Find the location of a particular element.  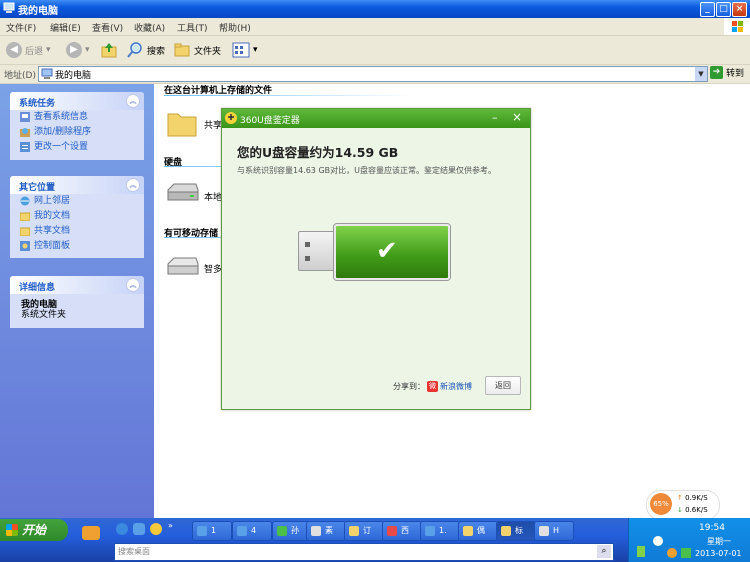

other-places-panel: 其它位置 ︽ 网上邻居 我的文档 共享文档 控制面板 is located at coordinates (77, 217).